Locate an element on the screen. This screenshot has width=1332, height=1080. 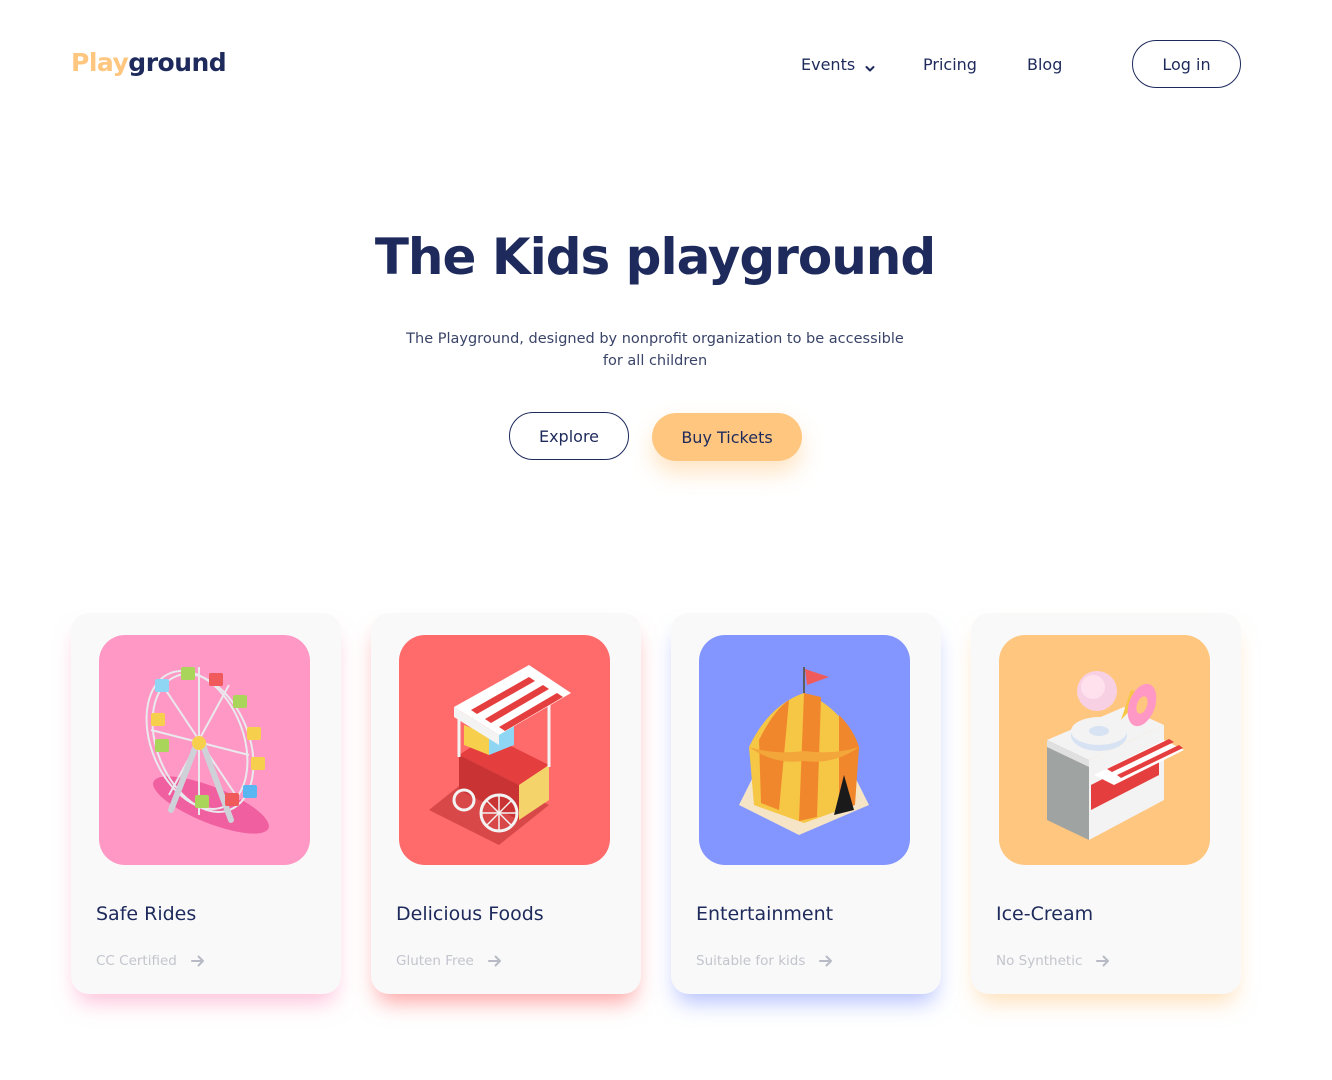
buy-tickets-button: Buy Tickets is located at coordinates (727, 437).